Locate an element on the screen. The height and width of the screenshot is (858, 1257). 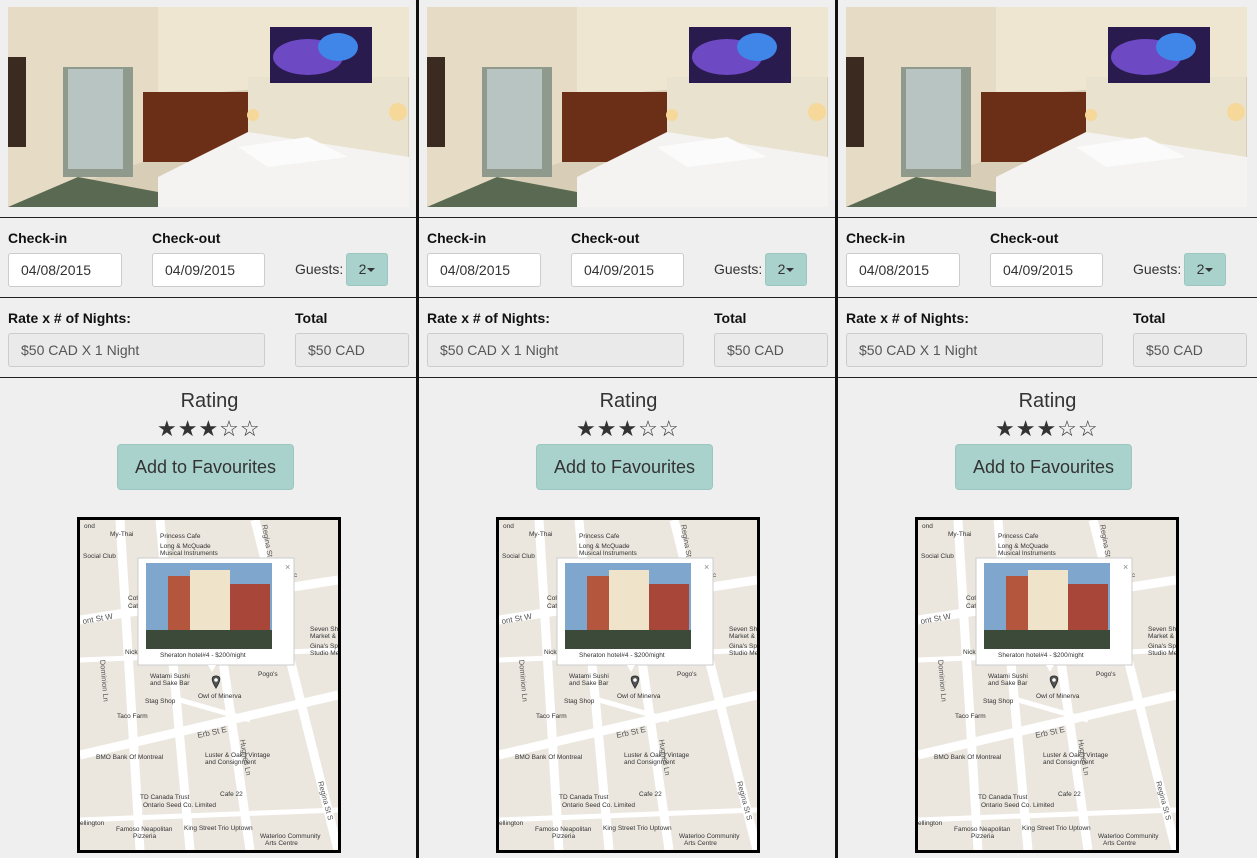
map-label: Luster & Oak | Vintage is located at coordinates (1076, 755).